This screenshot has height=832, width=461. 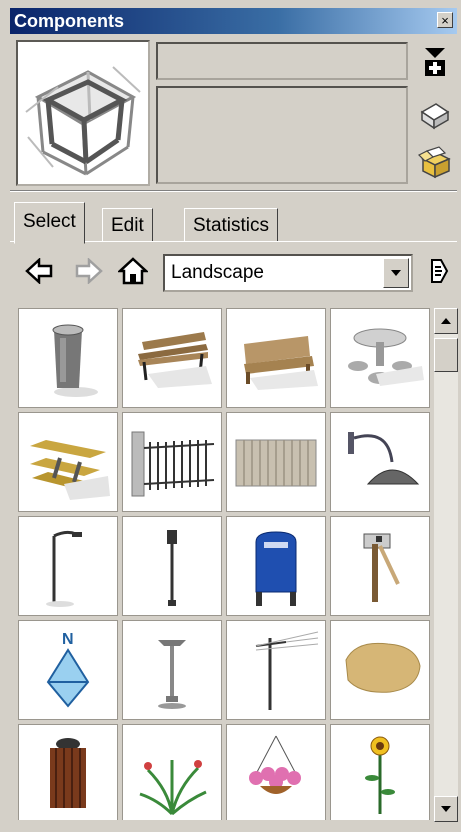 I want to click on component-trash-can, so click(x=68, y=358).